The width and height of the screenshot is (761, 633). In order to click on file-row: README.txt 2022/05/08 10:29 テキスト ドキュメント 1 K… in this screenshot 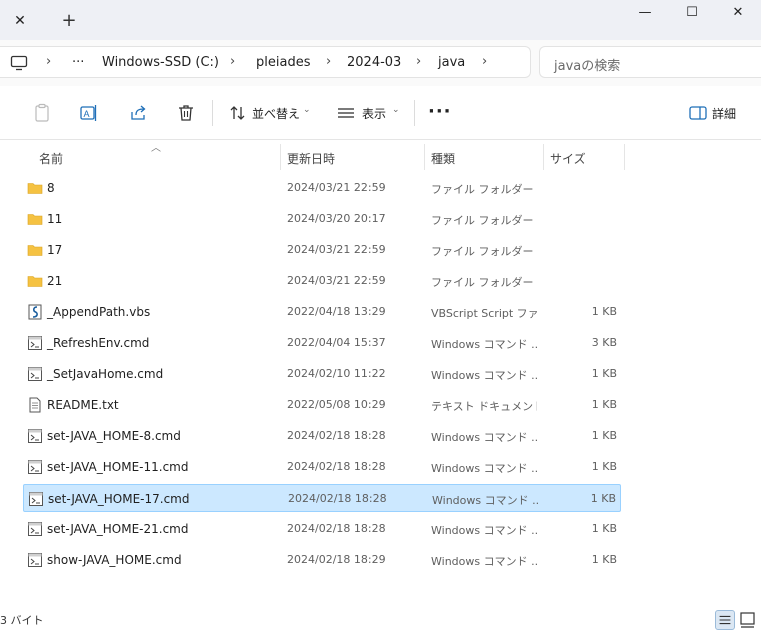, I will do `click(322, 405)`.